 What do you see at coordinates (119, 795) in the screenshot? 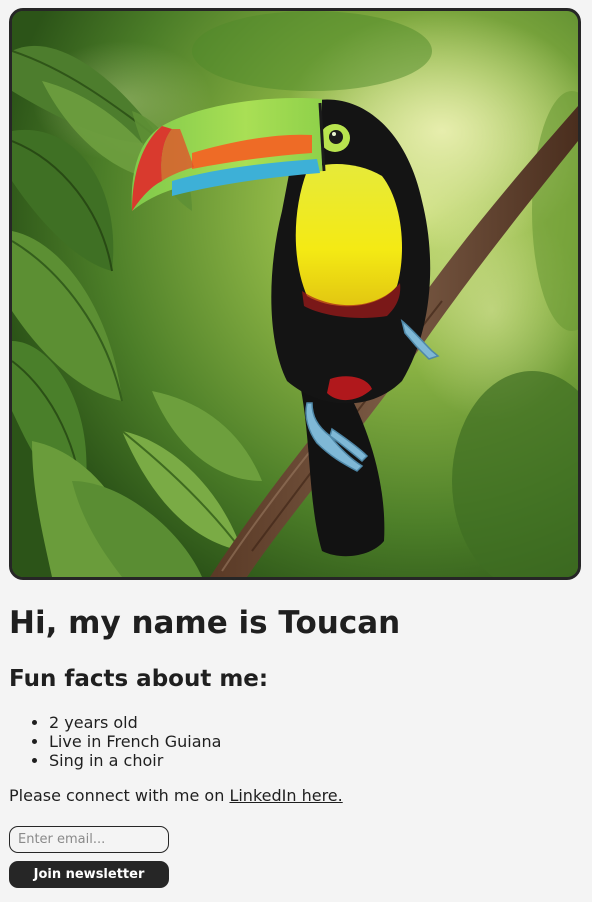
I see `connect-prefix: Please connect with me on` at bounding box center [119, 795].